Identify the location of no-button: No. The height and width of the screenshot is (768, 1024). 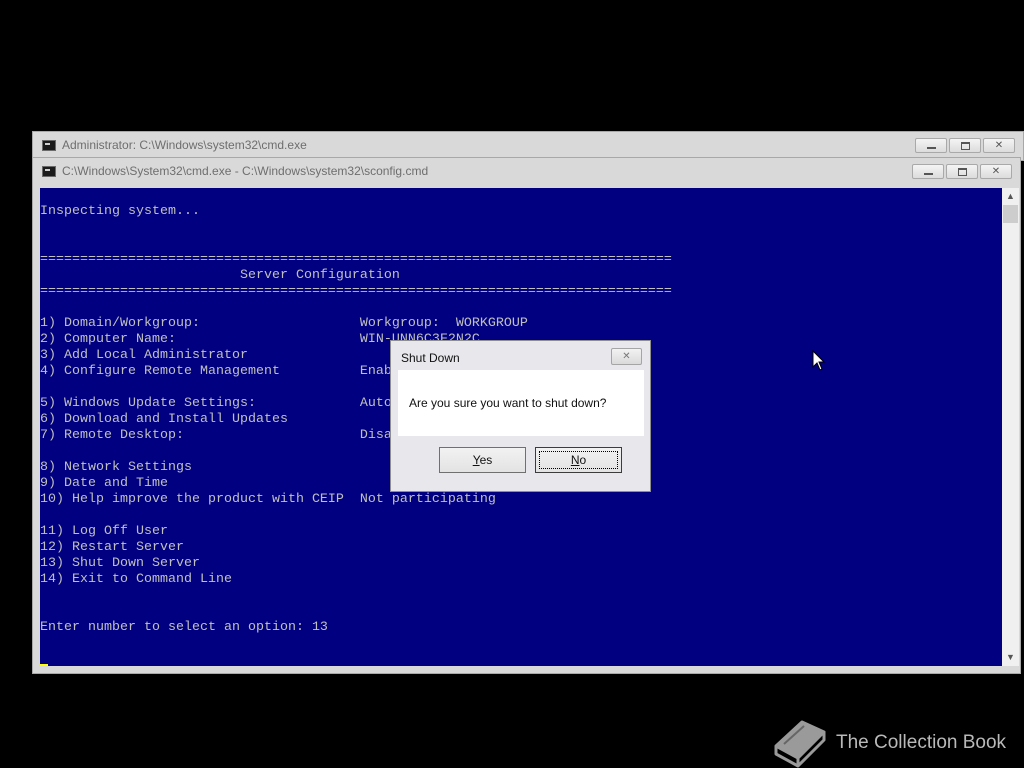
(578, 460).